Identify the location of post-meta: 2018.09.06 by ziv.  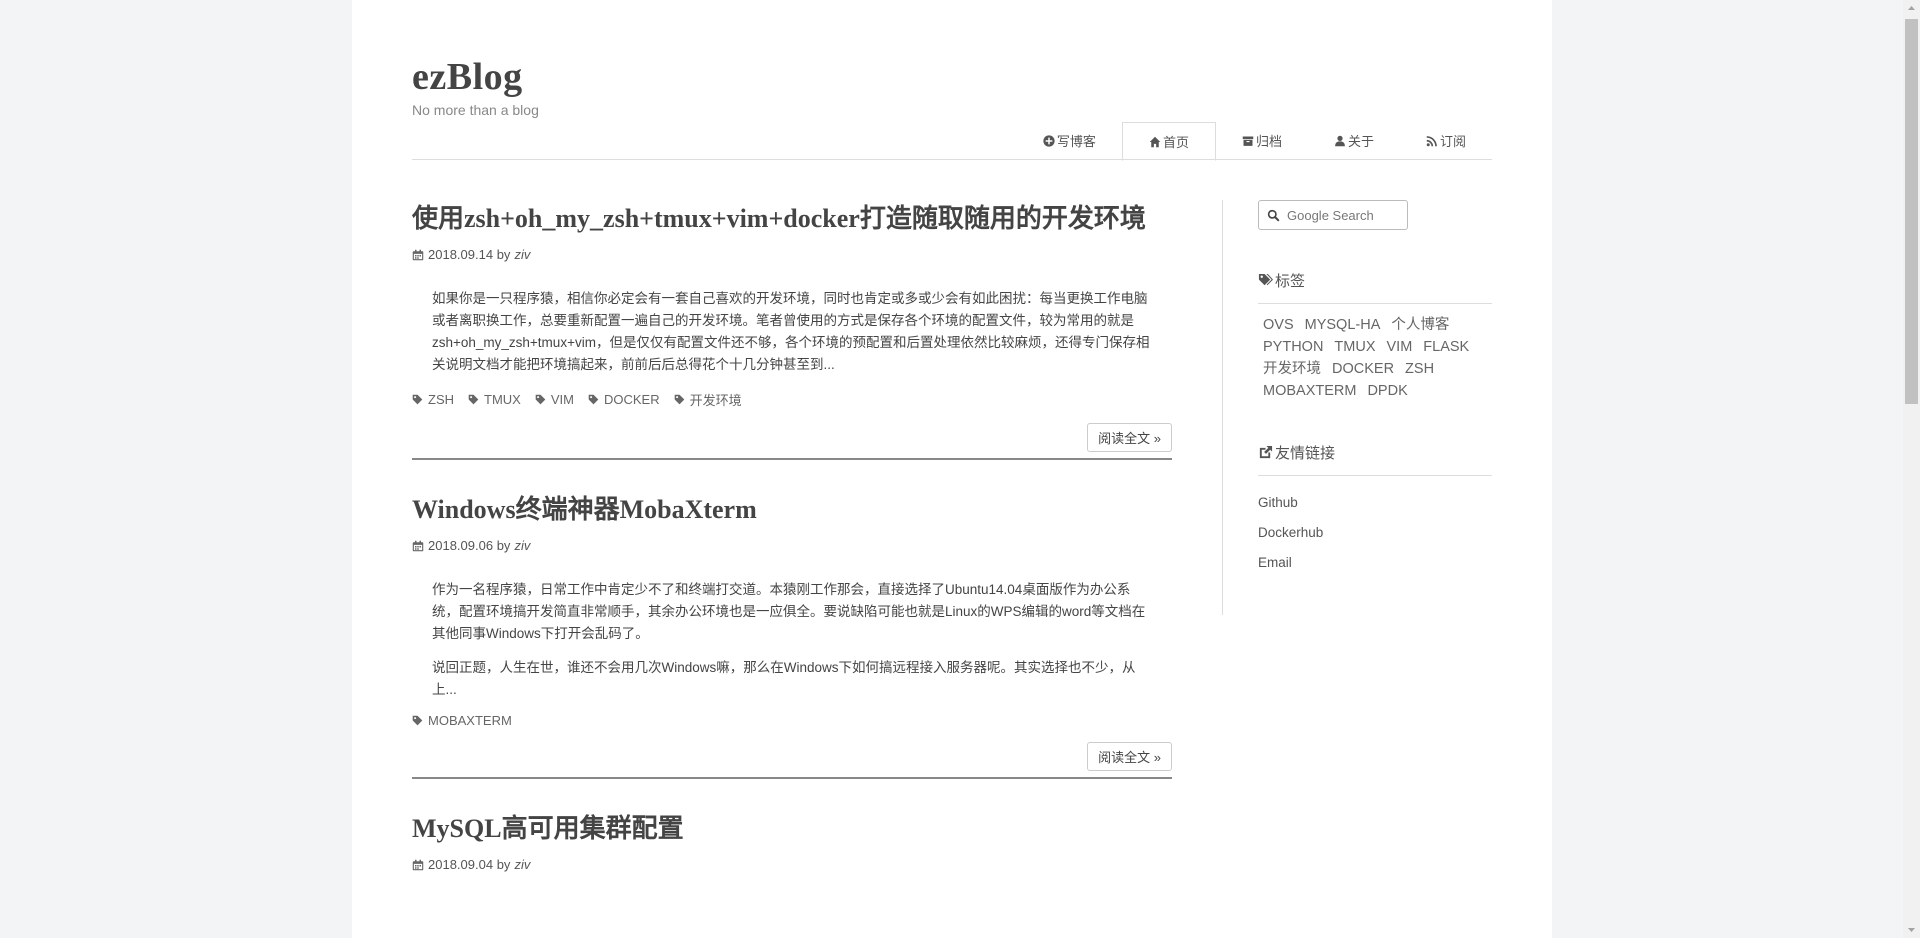
(792, 545).